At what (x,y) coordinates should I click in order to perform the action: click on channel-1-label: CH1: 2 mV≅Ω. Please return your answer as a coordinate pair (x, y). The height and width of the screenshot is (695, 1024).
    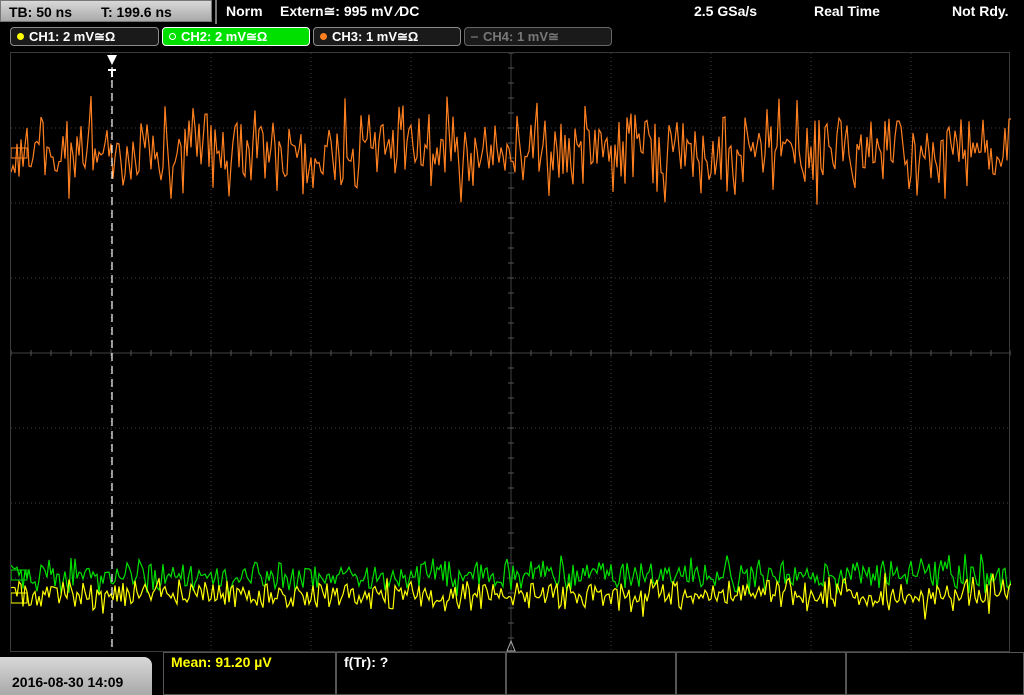
    Looking at the image, I should click on (72, 36).